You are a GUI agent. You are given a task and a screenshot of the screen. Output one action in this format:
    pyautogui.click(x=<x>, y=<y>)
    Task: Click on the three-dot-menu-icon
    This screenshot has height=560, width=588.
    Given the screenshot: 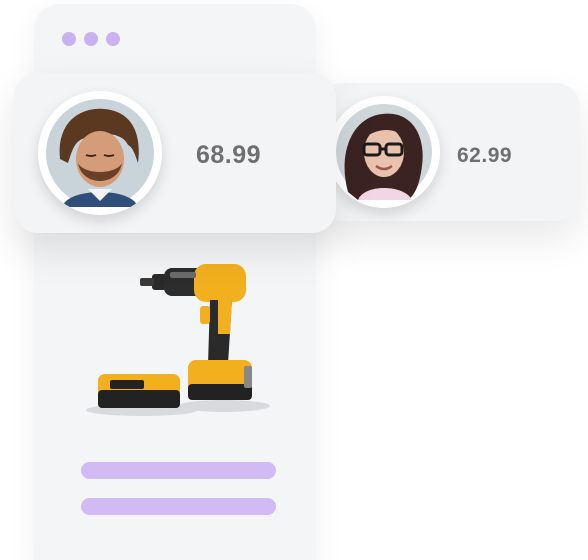 What is the action you would take?
    pyautogui.click(x=91, y=39)
    